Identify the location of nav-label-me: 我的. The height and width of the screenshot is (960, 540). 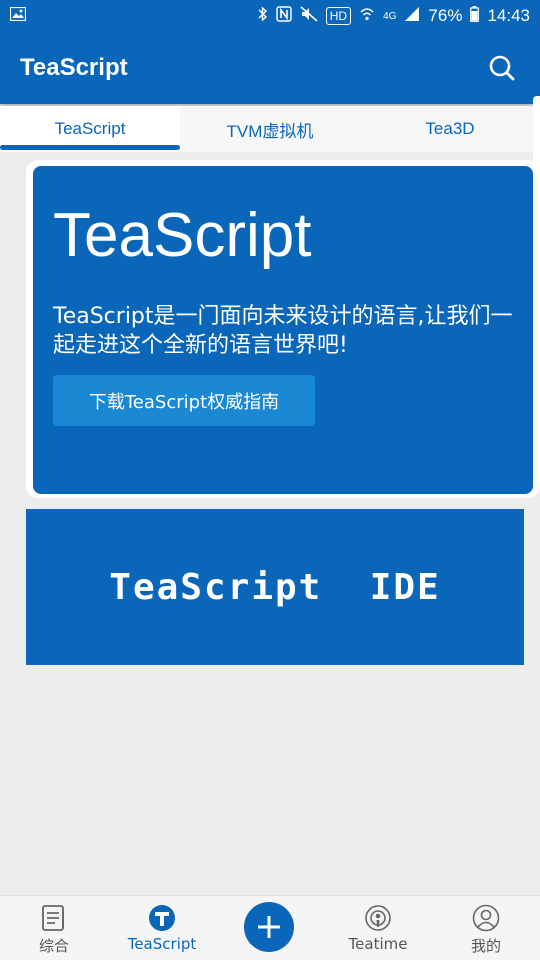
(485, 946).